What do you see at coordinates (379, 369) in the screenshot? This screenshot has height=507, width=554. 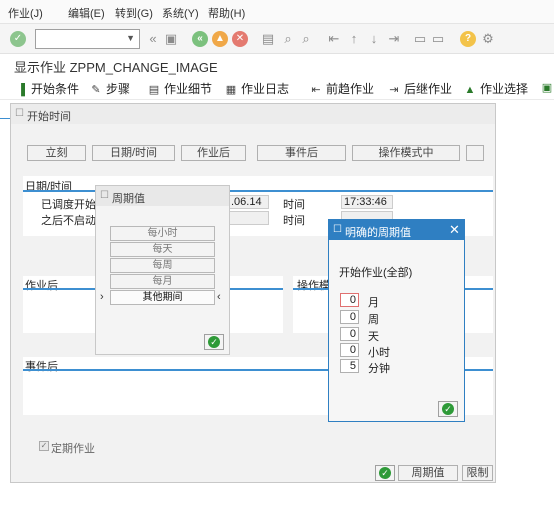 I see `minutes-label: 分钟` at bounding box center [379, 369].